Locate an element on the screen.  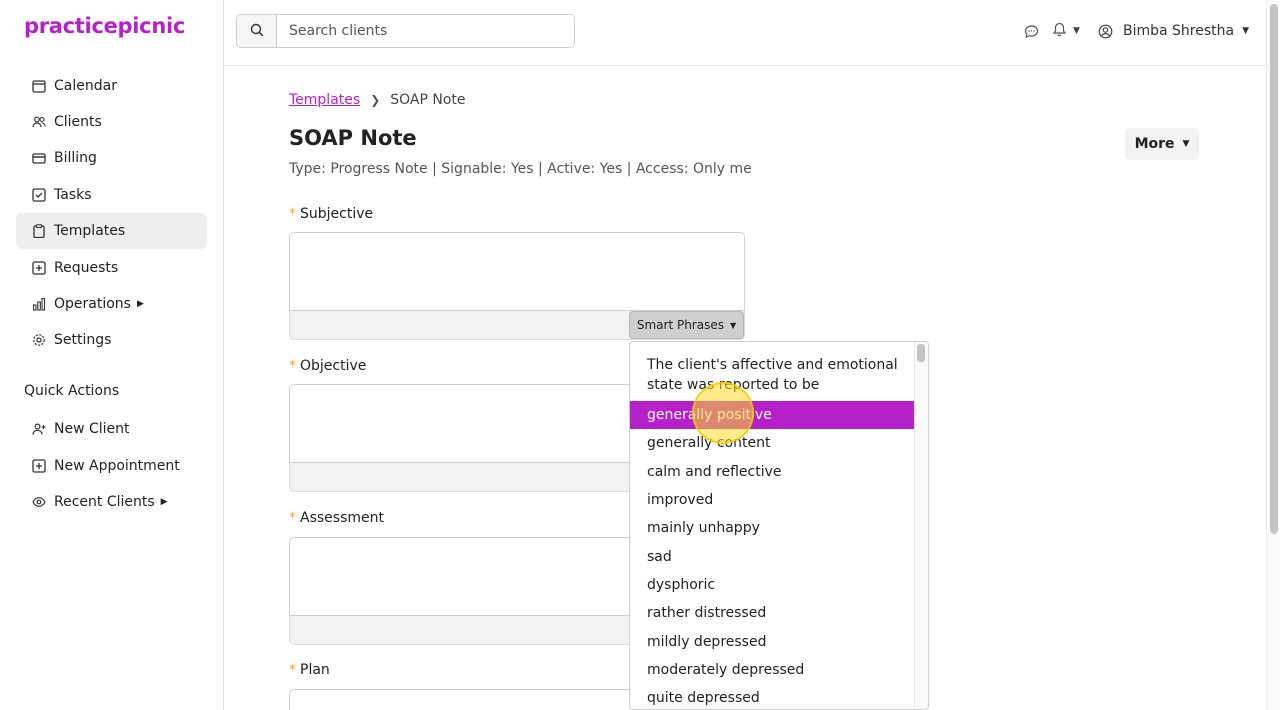
user-circle-icon is located at coordinates (1105, 31).